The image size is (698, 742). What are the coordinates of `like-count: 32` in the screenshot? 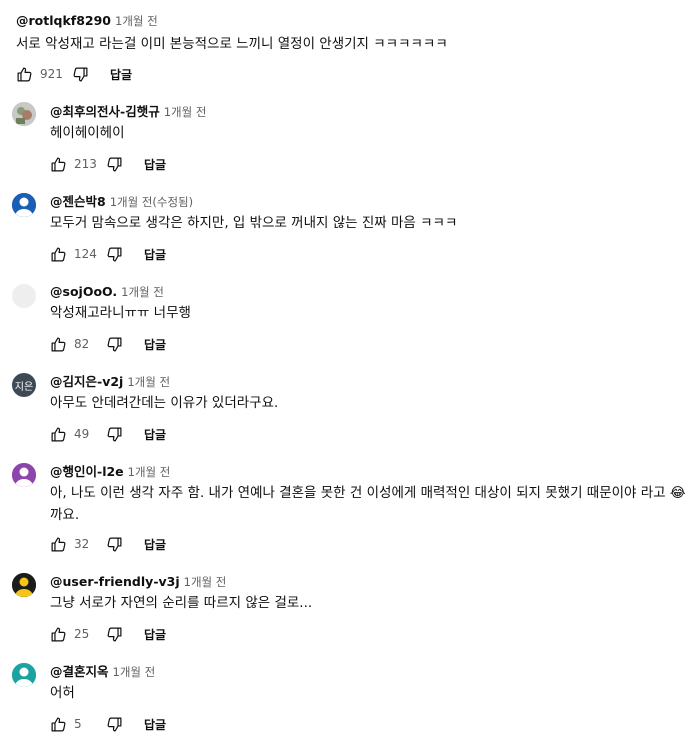 It's located at (82, 544).